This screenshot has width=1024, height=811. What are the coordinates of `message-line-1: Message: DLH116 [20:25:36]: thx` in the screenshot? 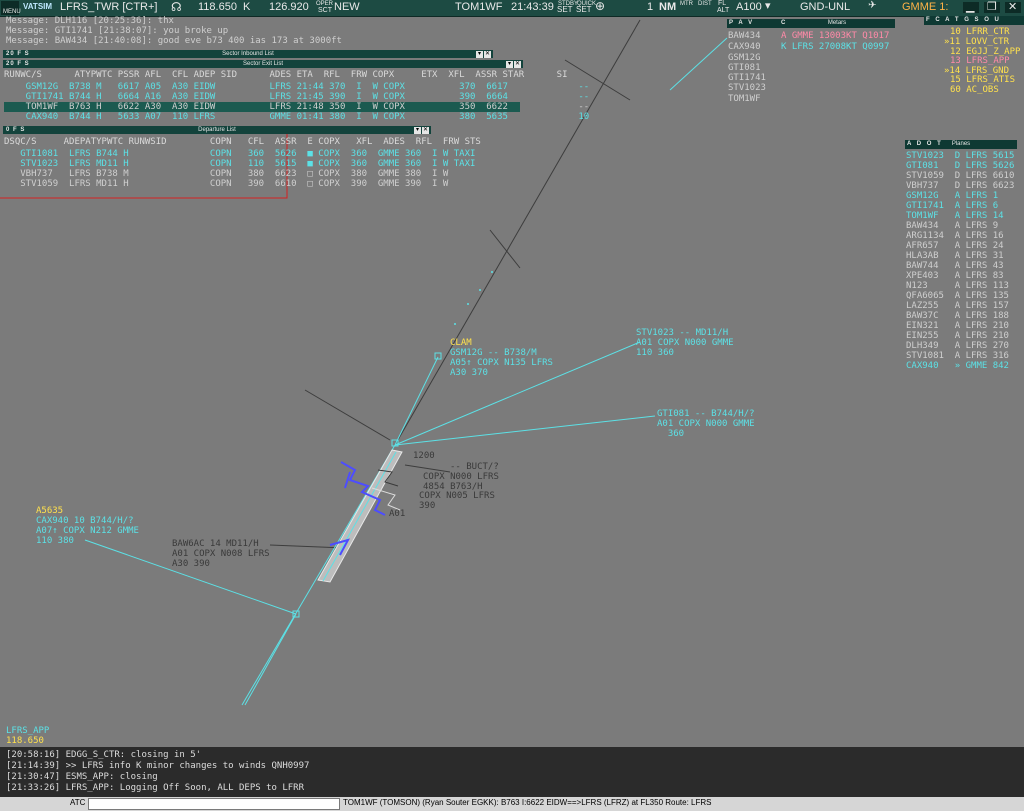 It's located at (90, 21).